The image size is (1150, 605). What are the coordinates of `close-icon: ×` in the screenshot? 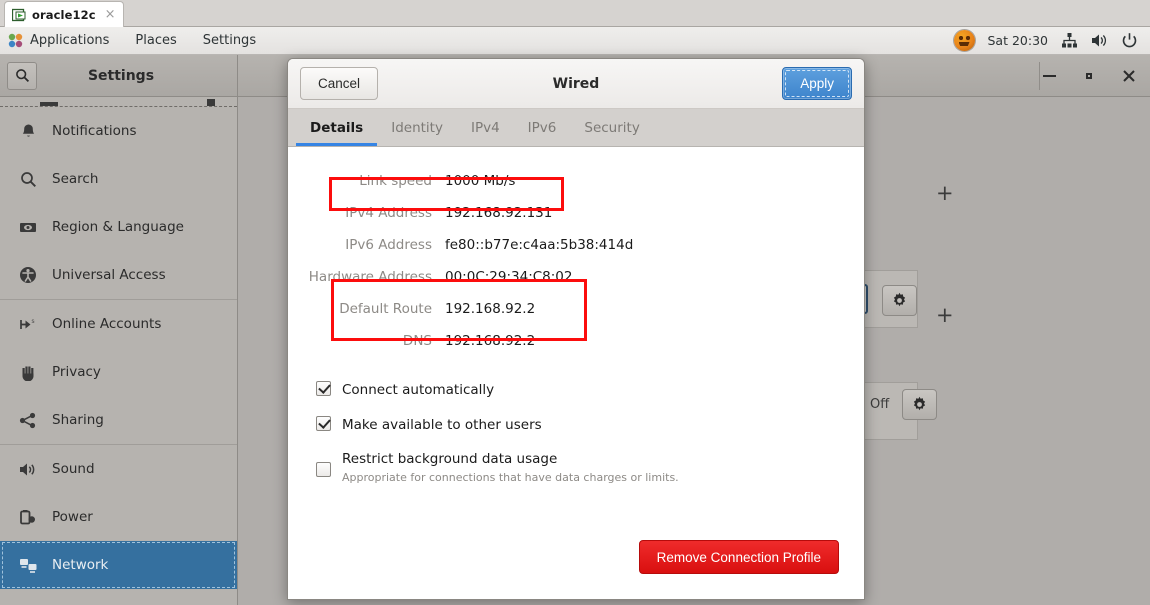 It's located at (110, 14).